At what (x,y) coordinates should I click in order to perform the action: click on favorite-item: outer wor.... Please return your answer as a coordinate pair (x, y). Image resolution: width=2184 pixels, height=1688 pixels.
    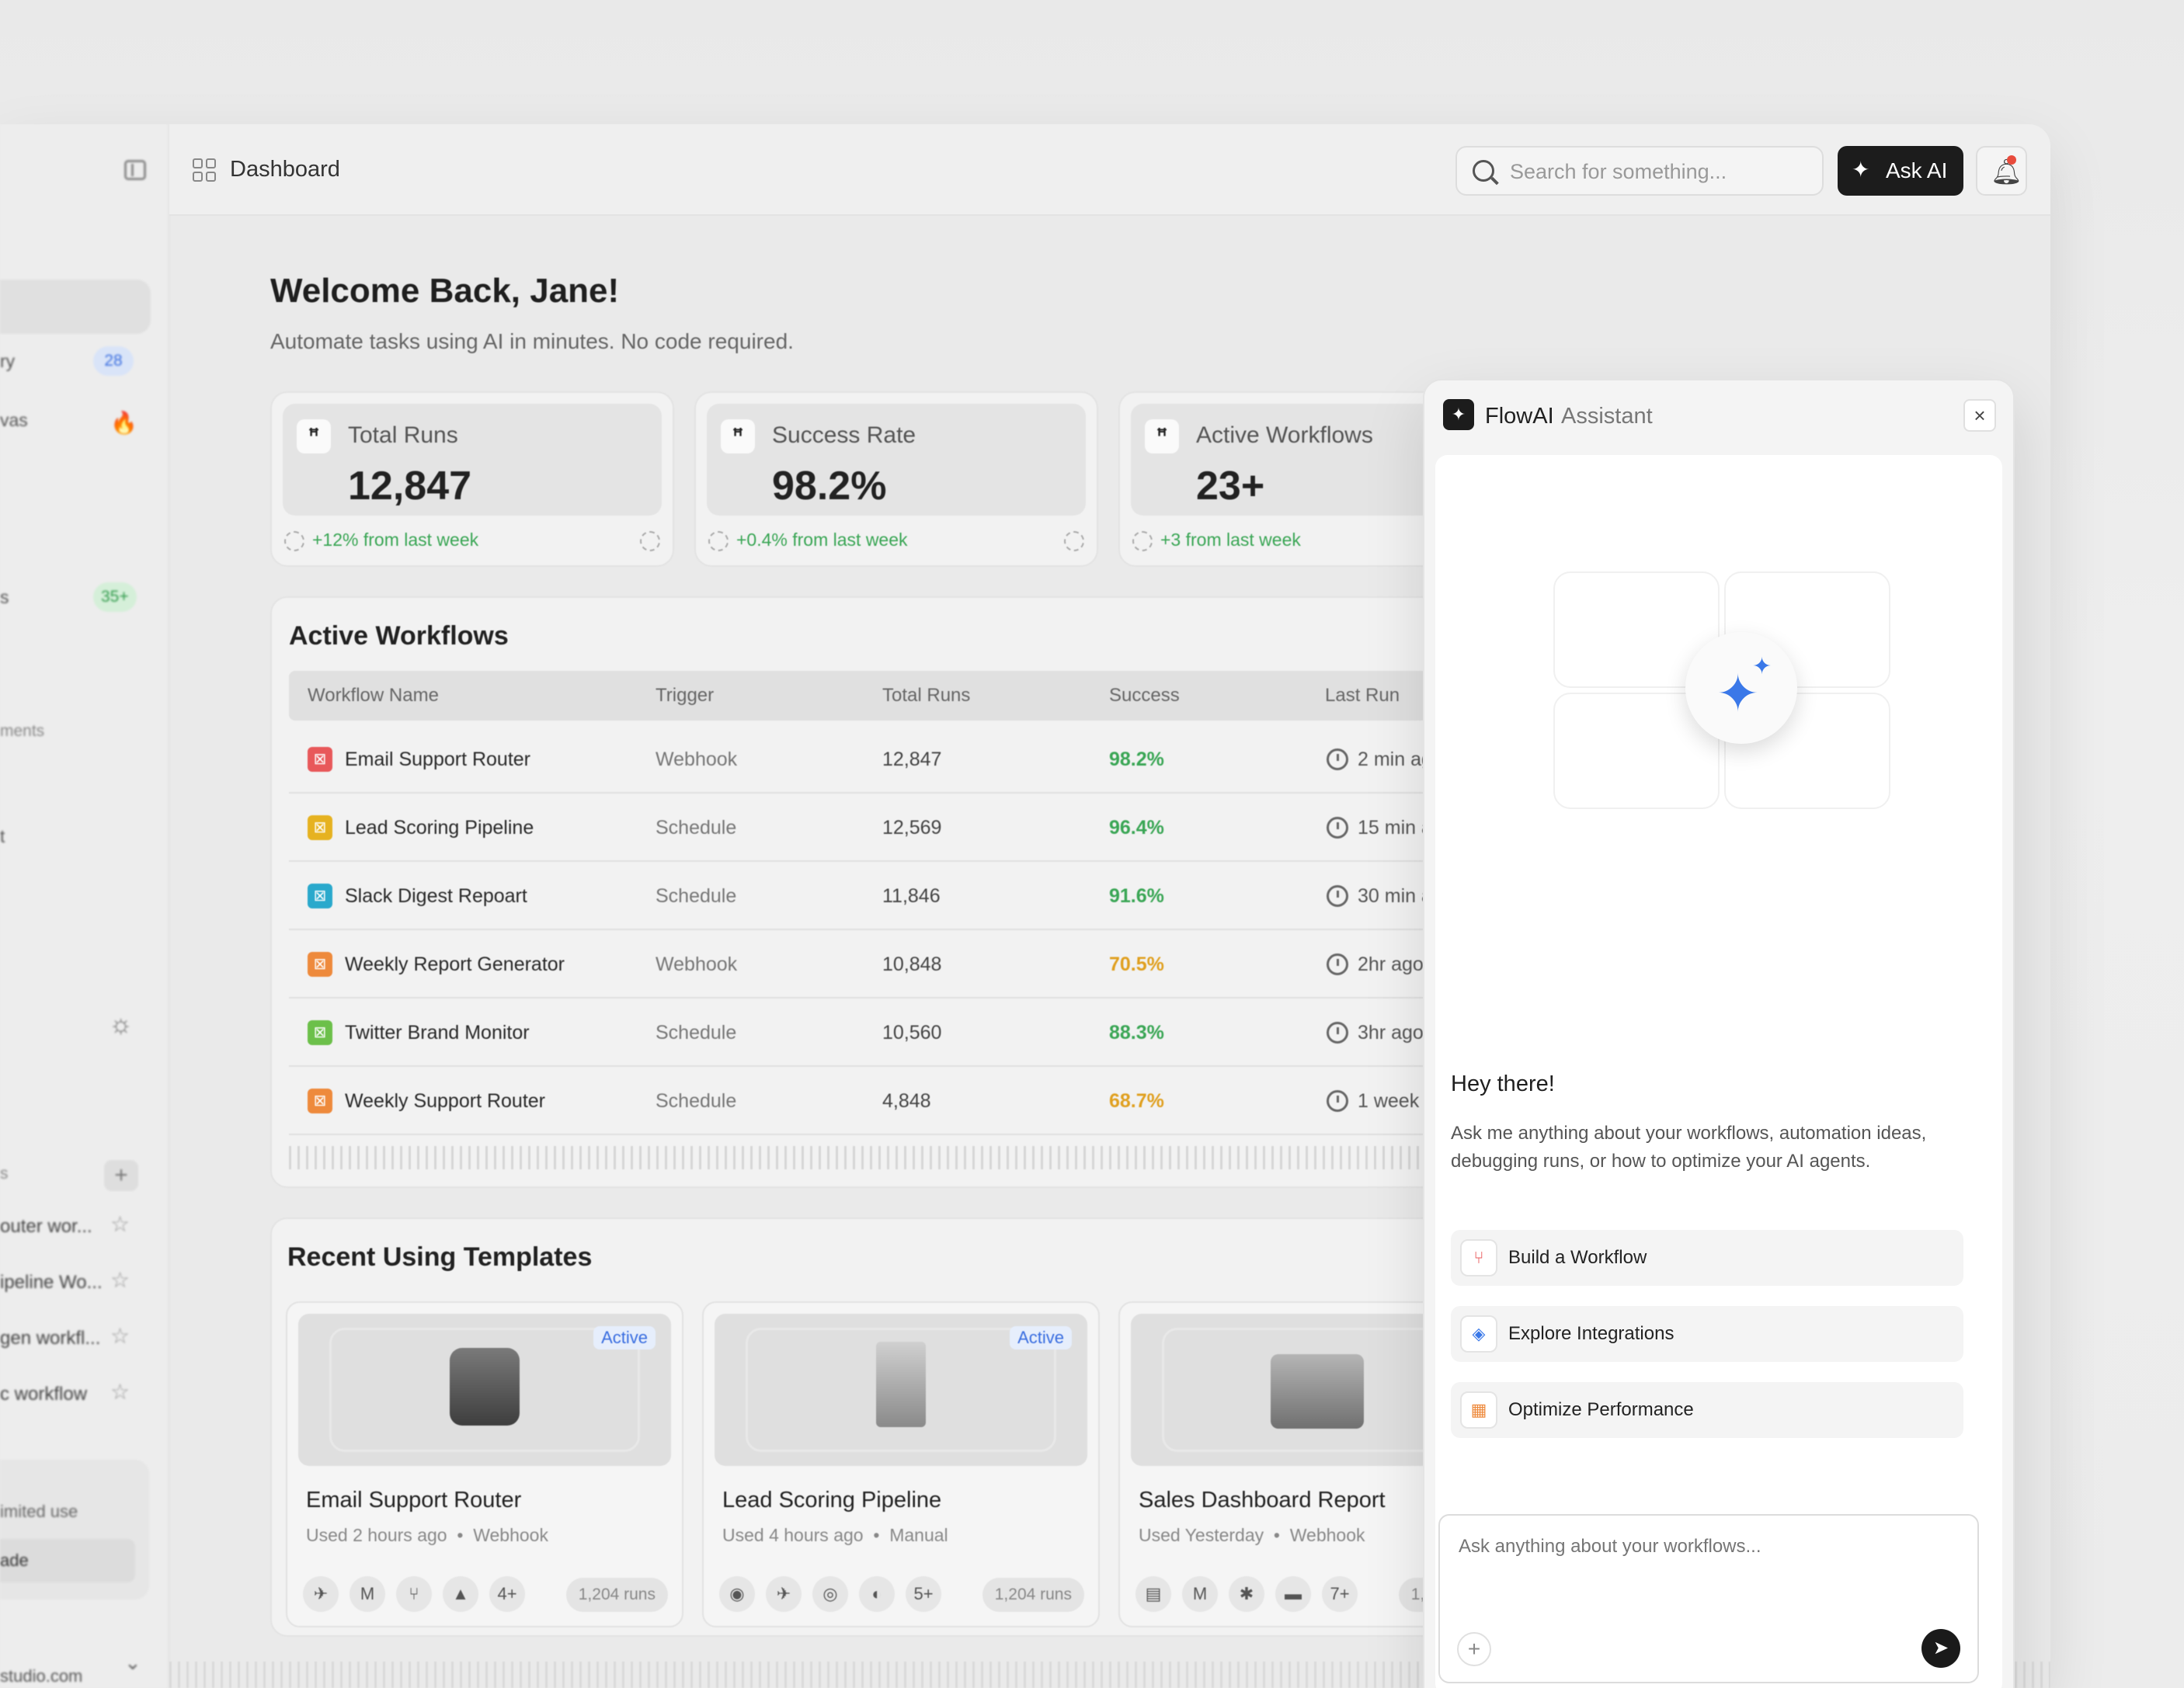
    Looking at the image, I should click on (46, 1227).